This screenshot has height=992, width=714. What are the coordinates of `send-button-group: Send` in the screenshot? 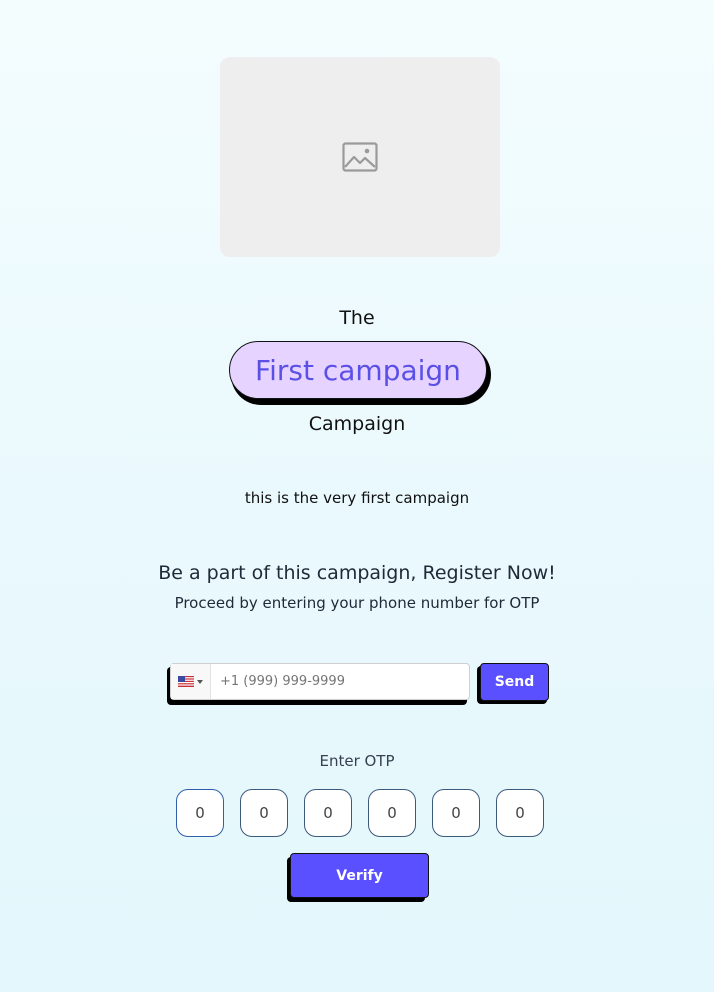 It's located at (513, 684).